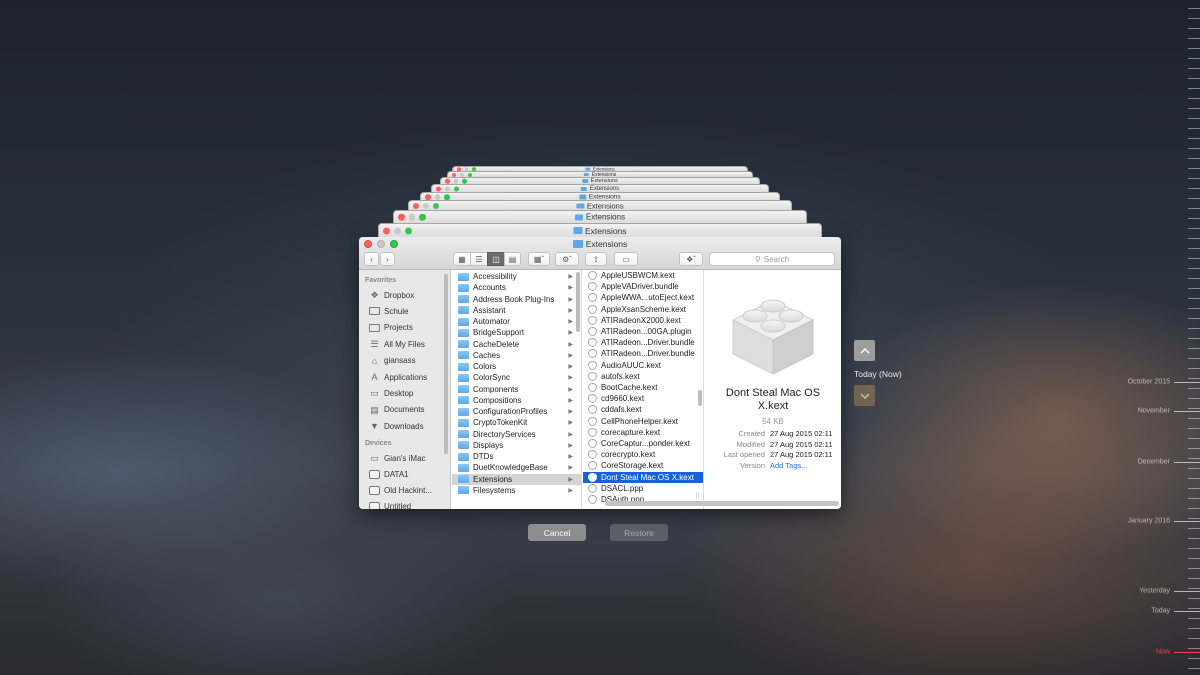  I want to click on timeline-label: Today, so click(1160, 611).